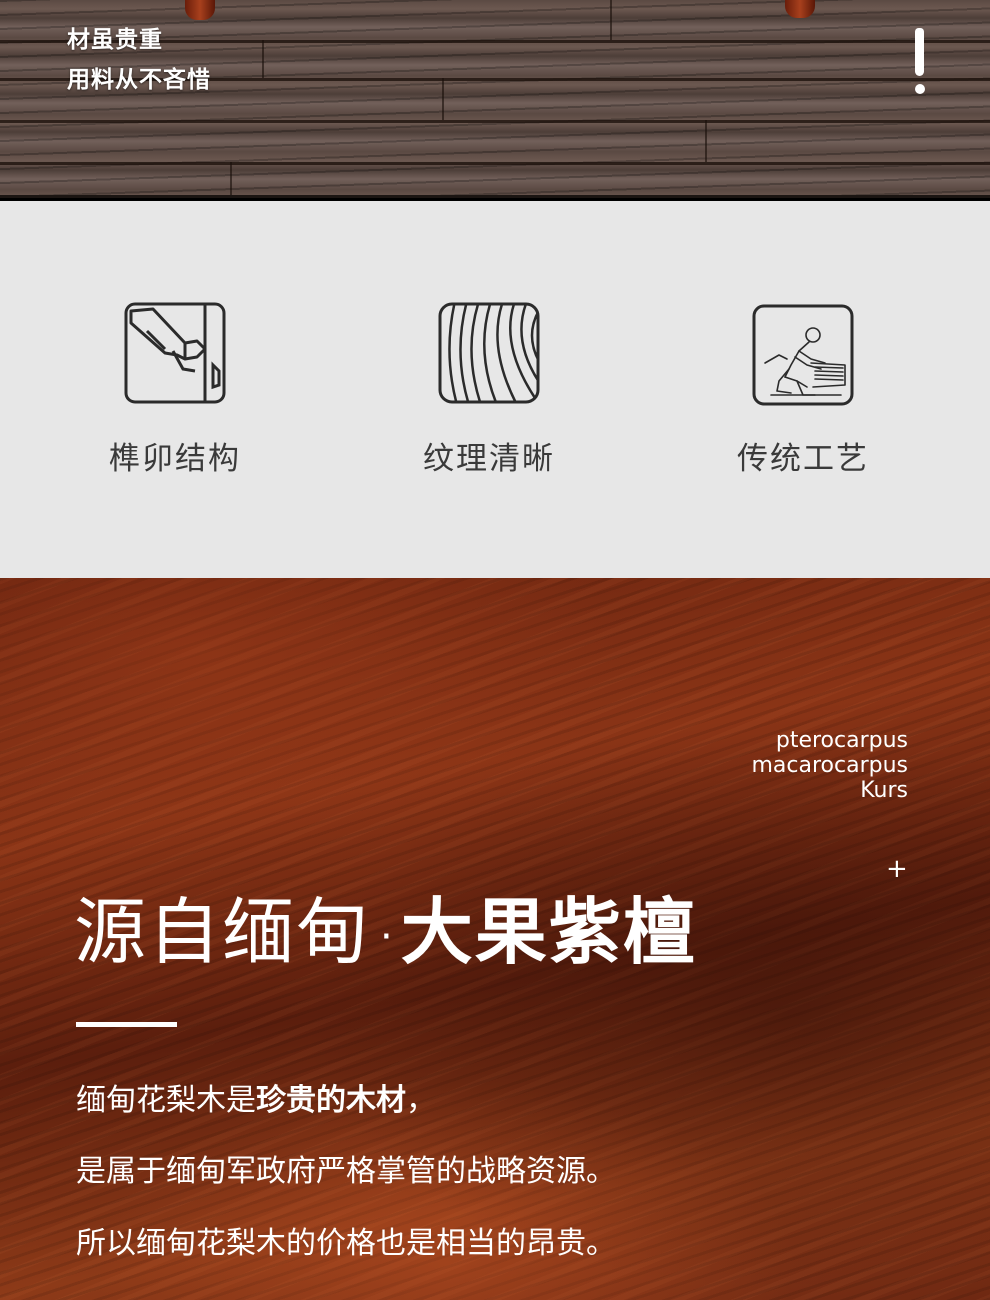 The width and height of the screenshot is (990, 1300). What do you see at coordinates (139, 80) in the screenshot?
I see `banner-line-2: 用料从不吝惜` at bounding box center [139, 80].